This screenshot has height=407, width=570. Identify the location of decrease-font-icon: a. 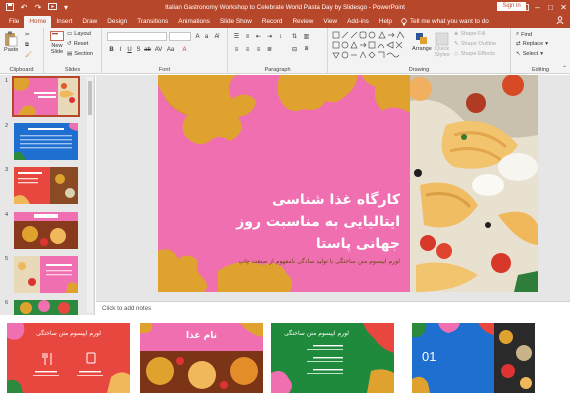
(206, 36).